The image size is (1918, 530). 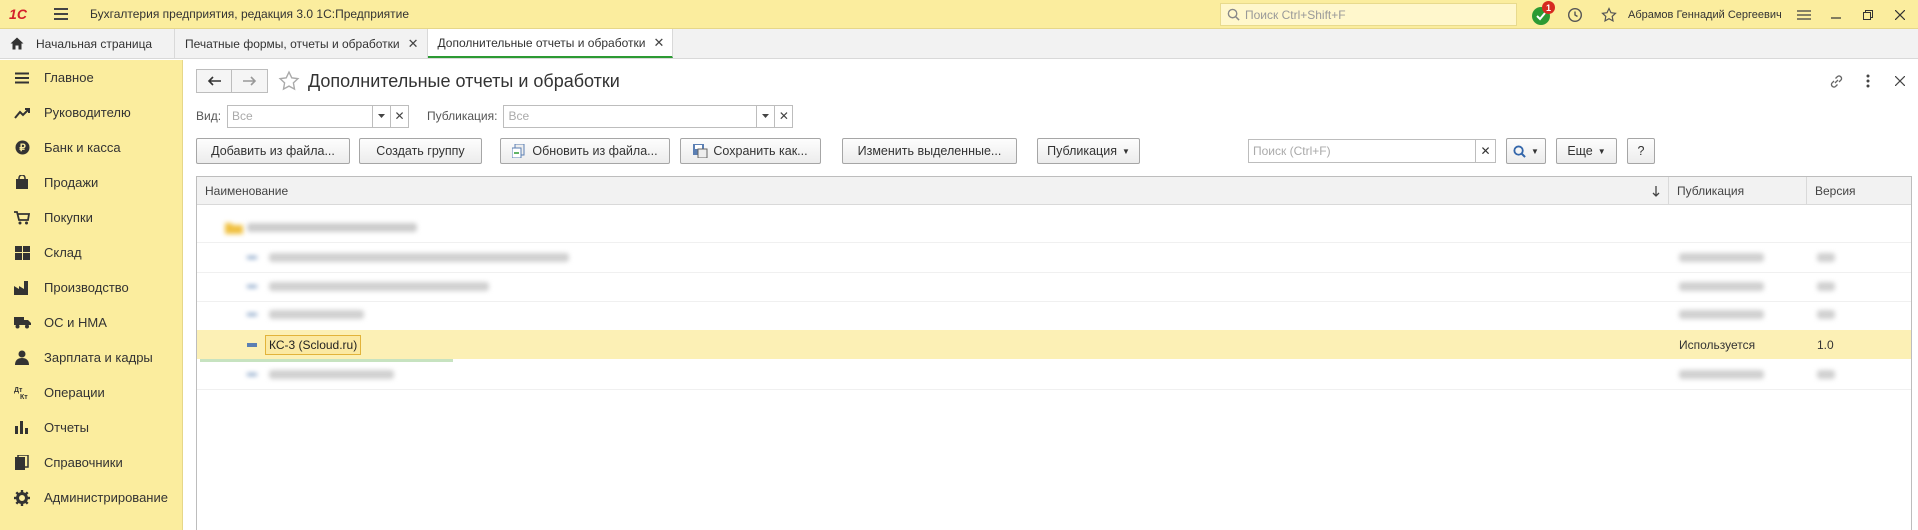 I want to click on settings-menu-icon, so click(x=1804, y=14).